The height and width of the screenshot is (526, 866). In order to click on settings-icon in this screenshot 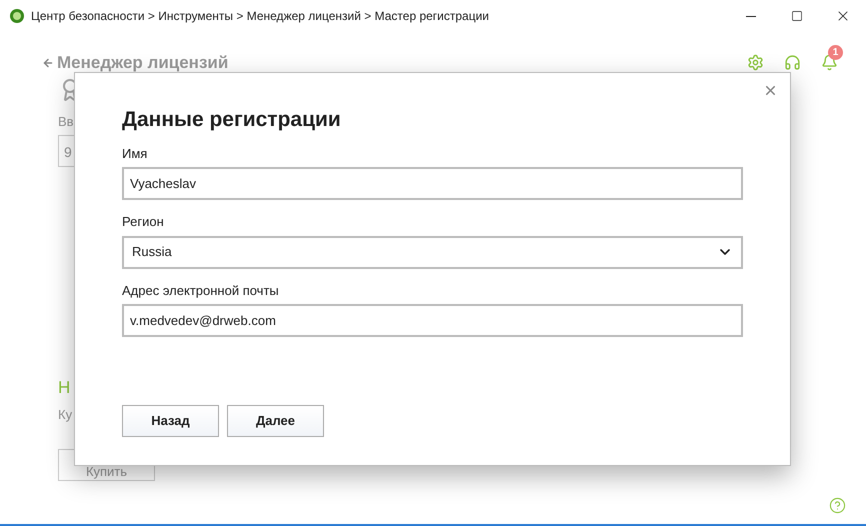, I will do `click(755, 63)`.